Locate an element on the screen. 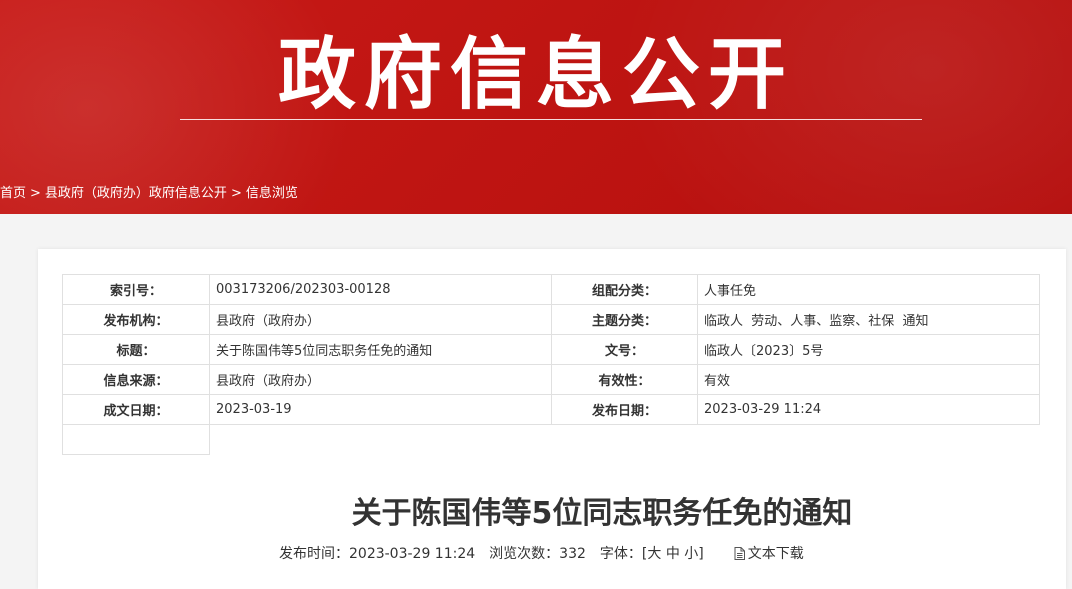 Image resolution: width=1072 pixels, height=589 pixels. value-source: 县政府（政府办） is located at coordinates (380, 379).